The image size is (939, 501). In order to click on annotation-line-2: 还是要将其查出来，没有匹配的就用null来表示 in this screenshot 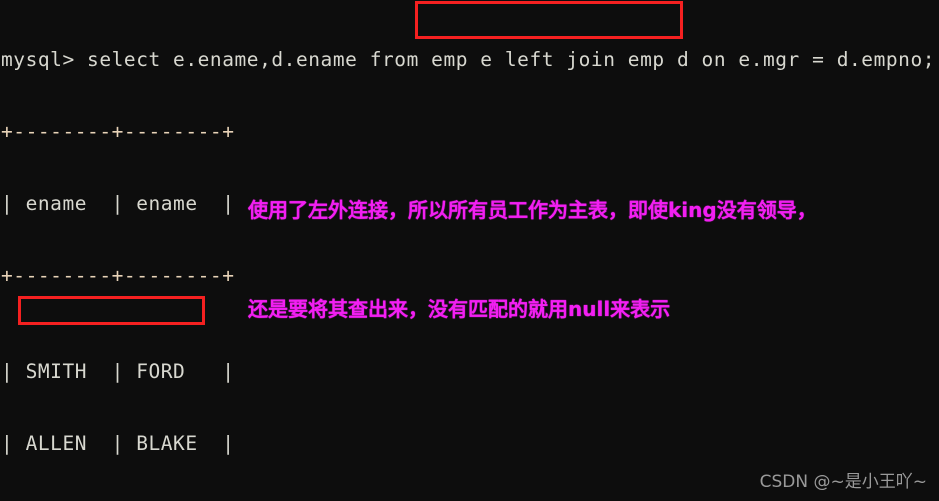, I will do `click(459, 309)`.